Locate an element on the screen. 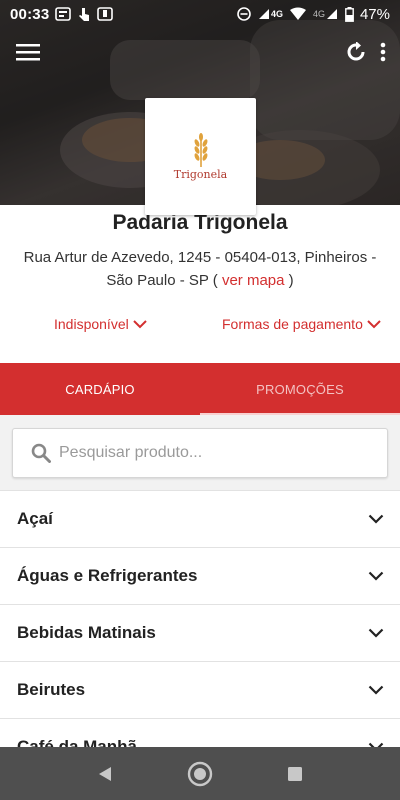  category-label: Águas e Refrigerantes is located at coordinates (107, 575).